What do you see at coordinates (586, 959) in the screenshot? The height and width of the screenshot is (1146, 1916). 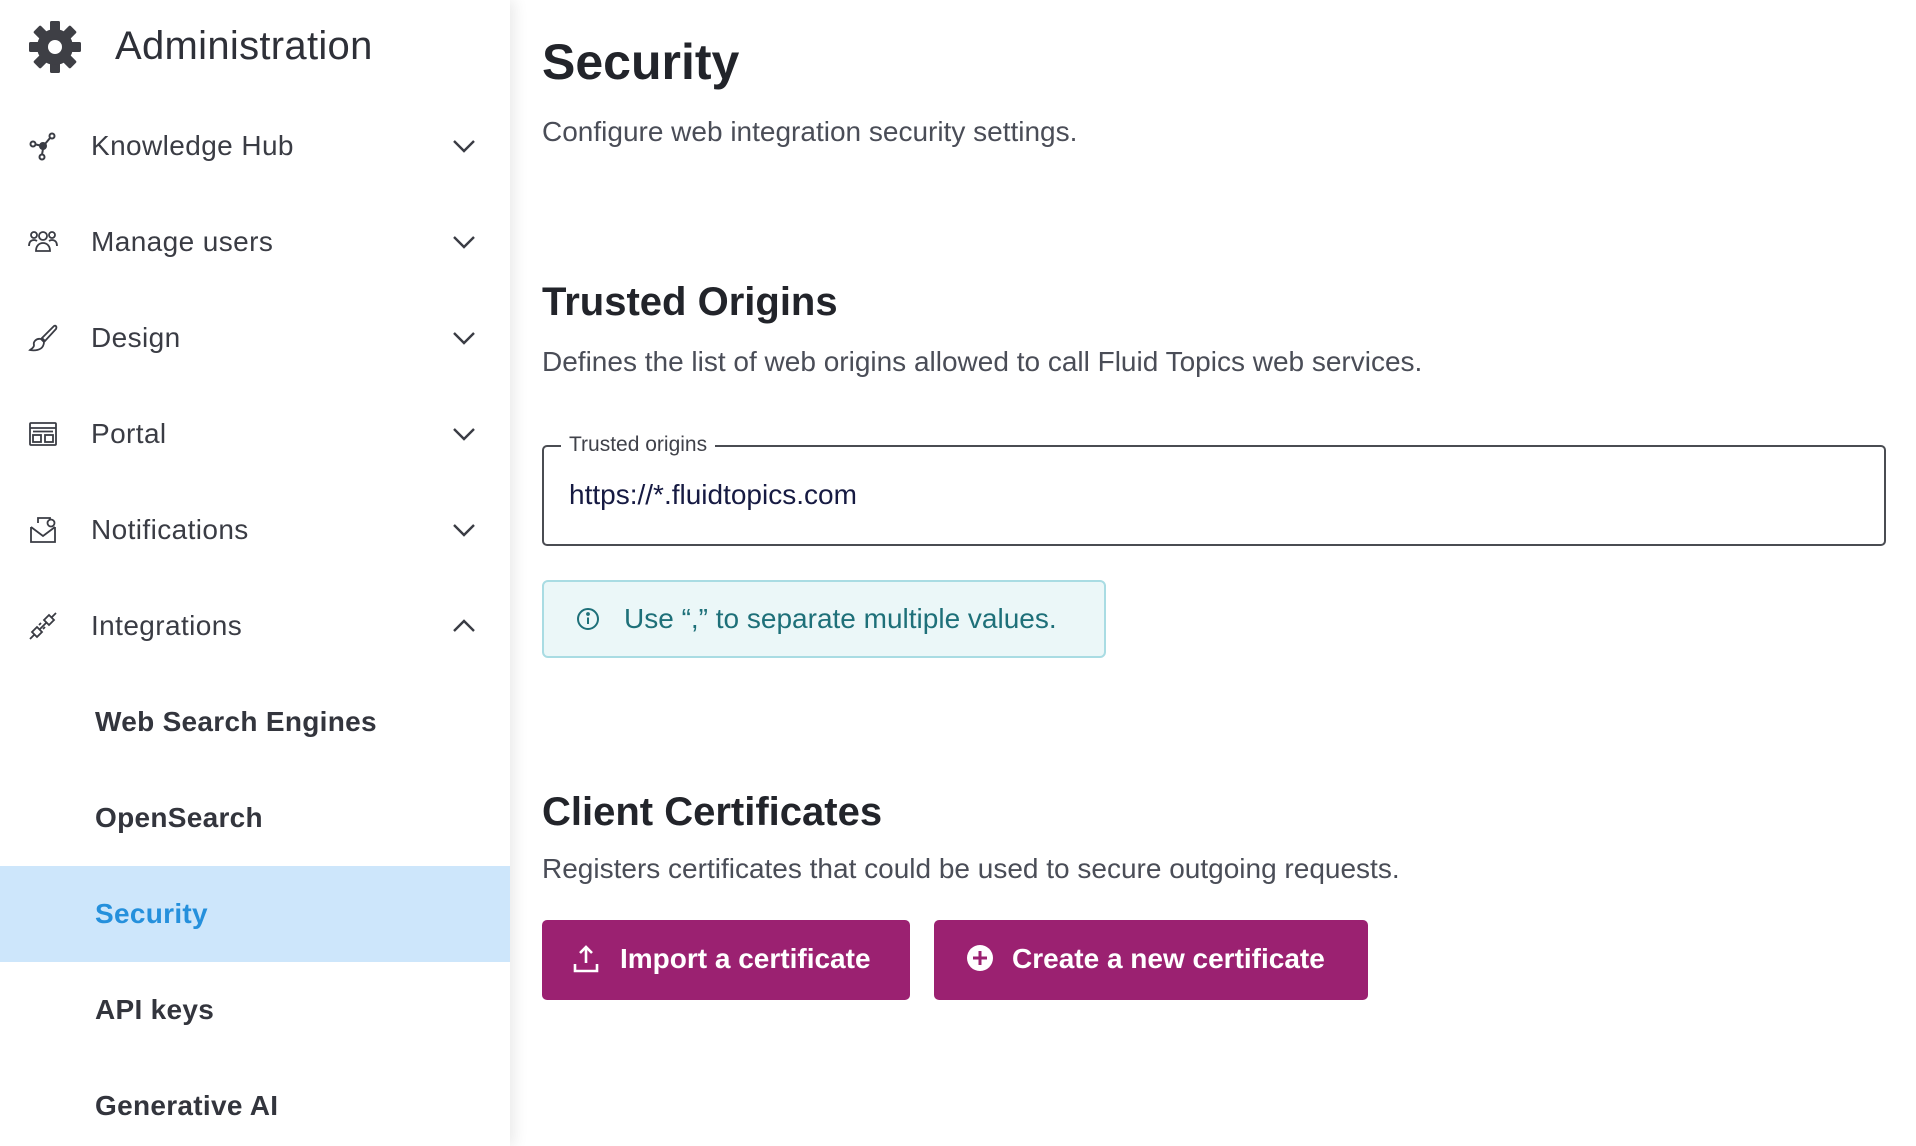 I see `upload-icon` at bounding box center [586, 959].